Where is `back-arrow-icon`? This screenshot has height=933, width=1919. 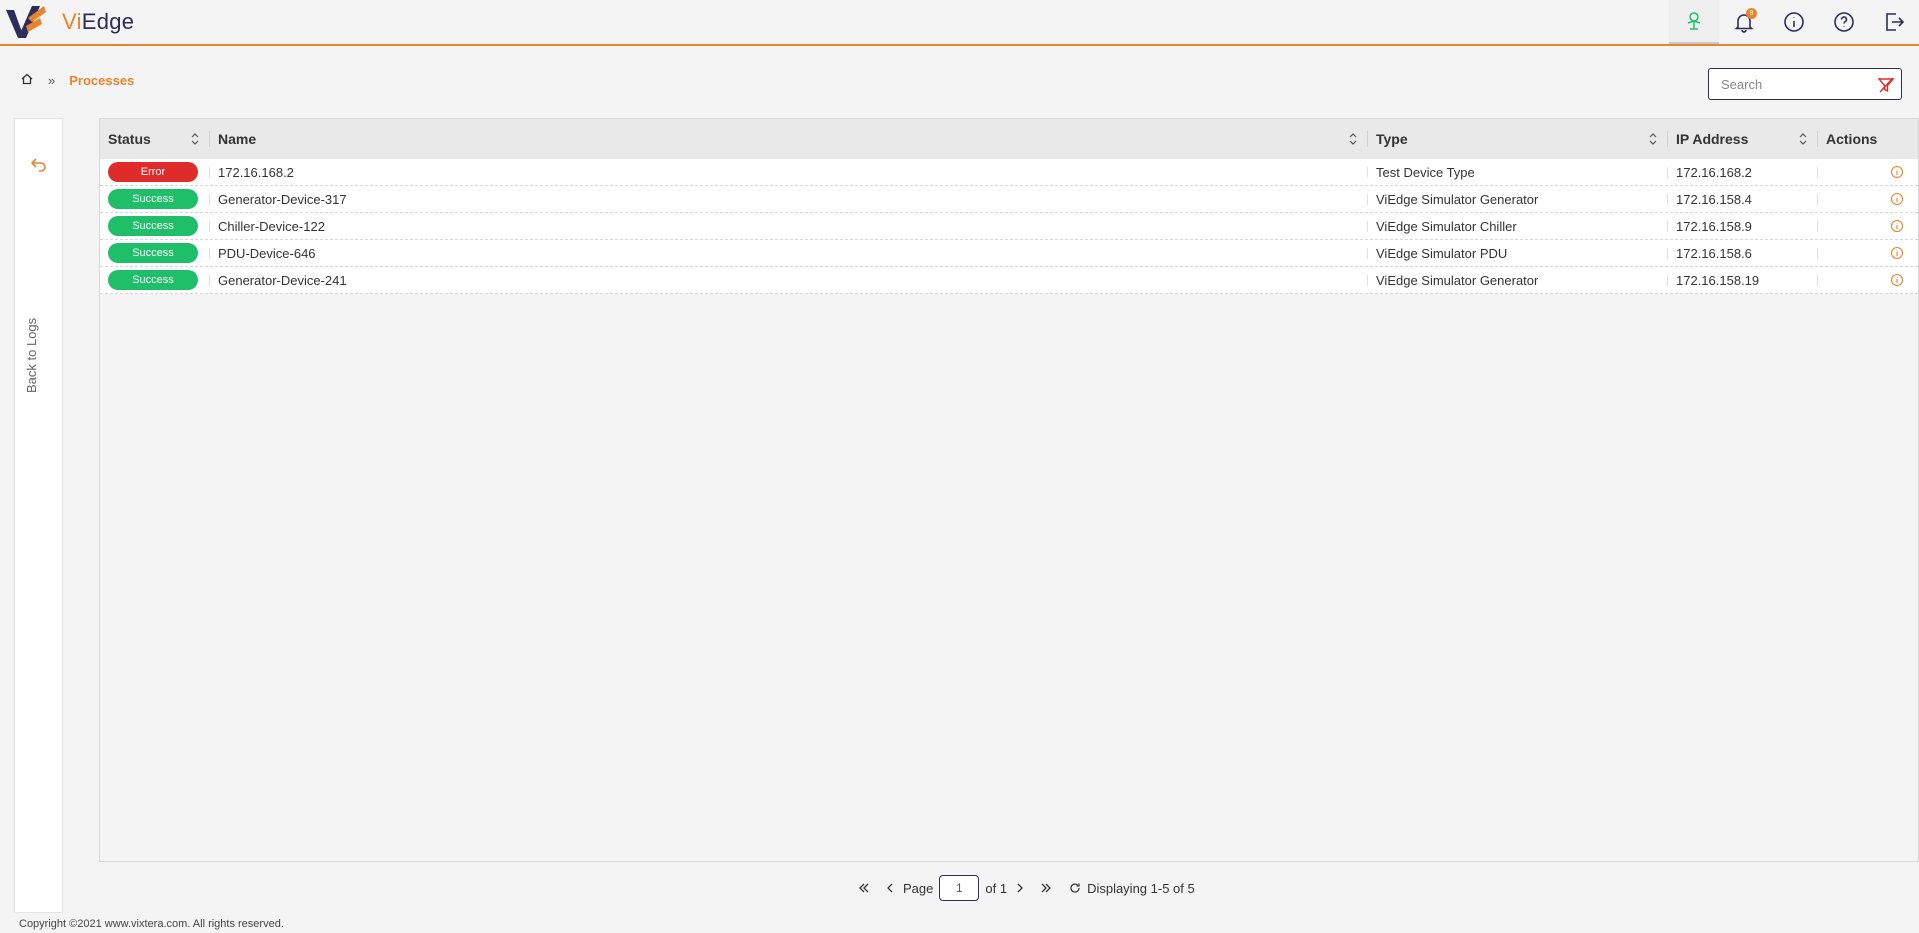 back-arrow-icon is located at coordinates (39, 164).